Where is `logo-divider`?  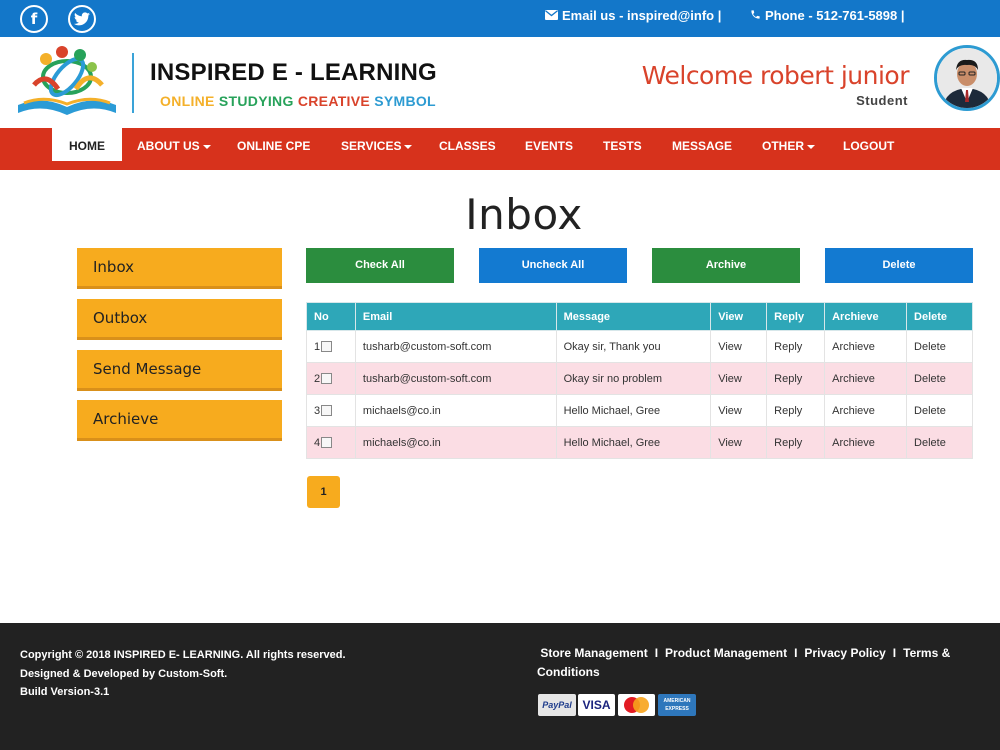
logo-divider is located at coordinates (133, 83).